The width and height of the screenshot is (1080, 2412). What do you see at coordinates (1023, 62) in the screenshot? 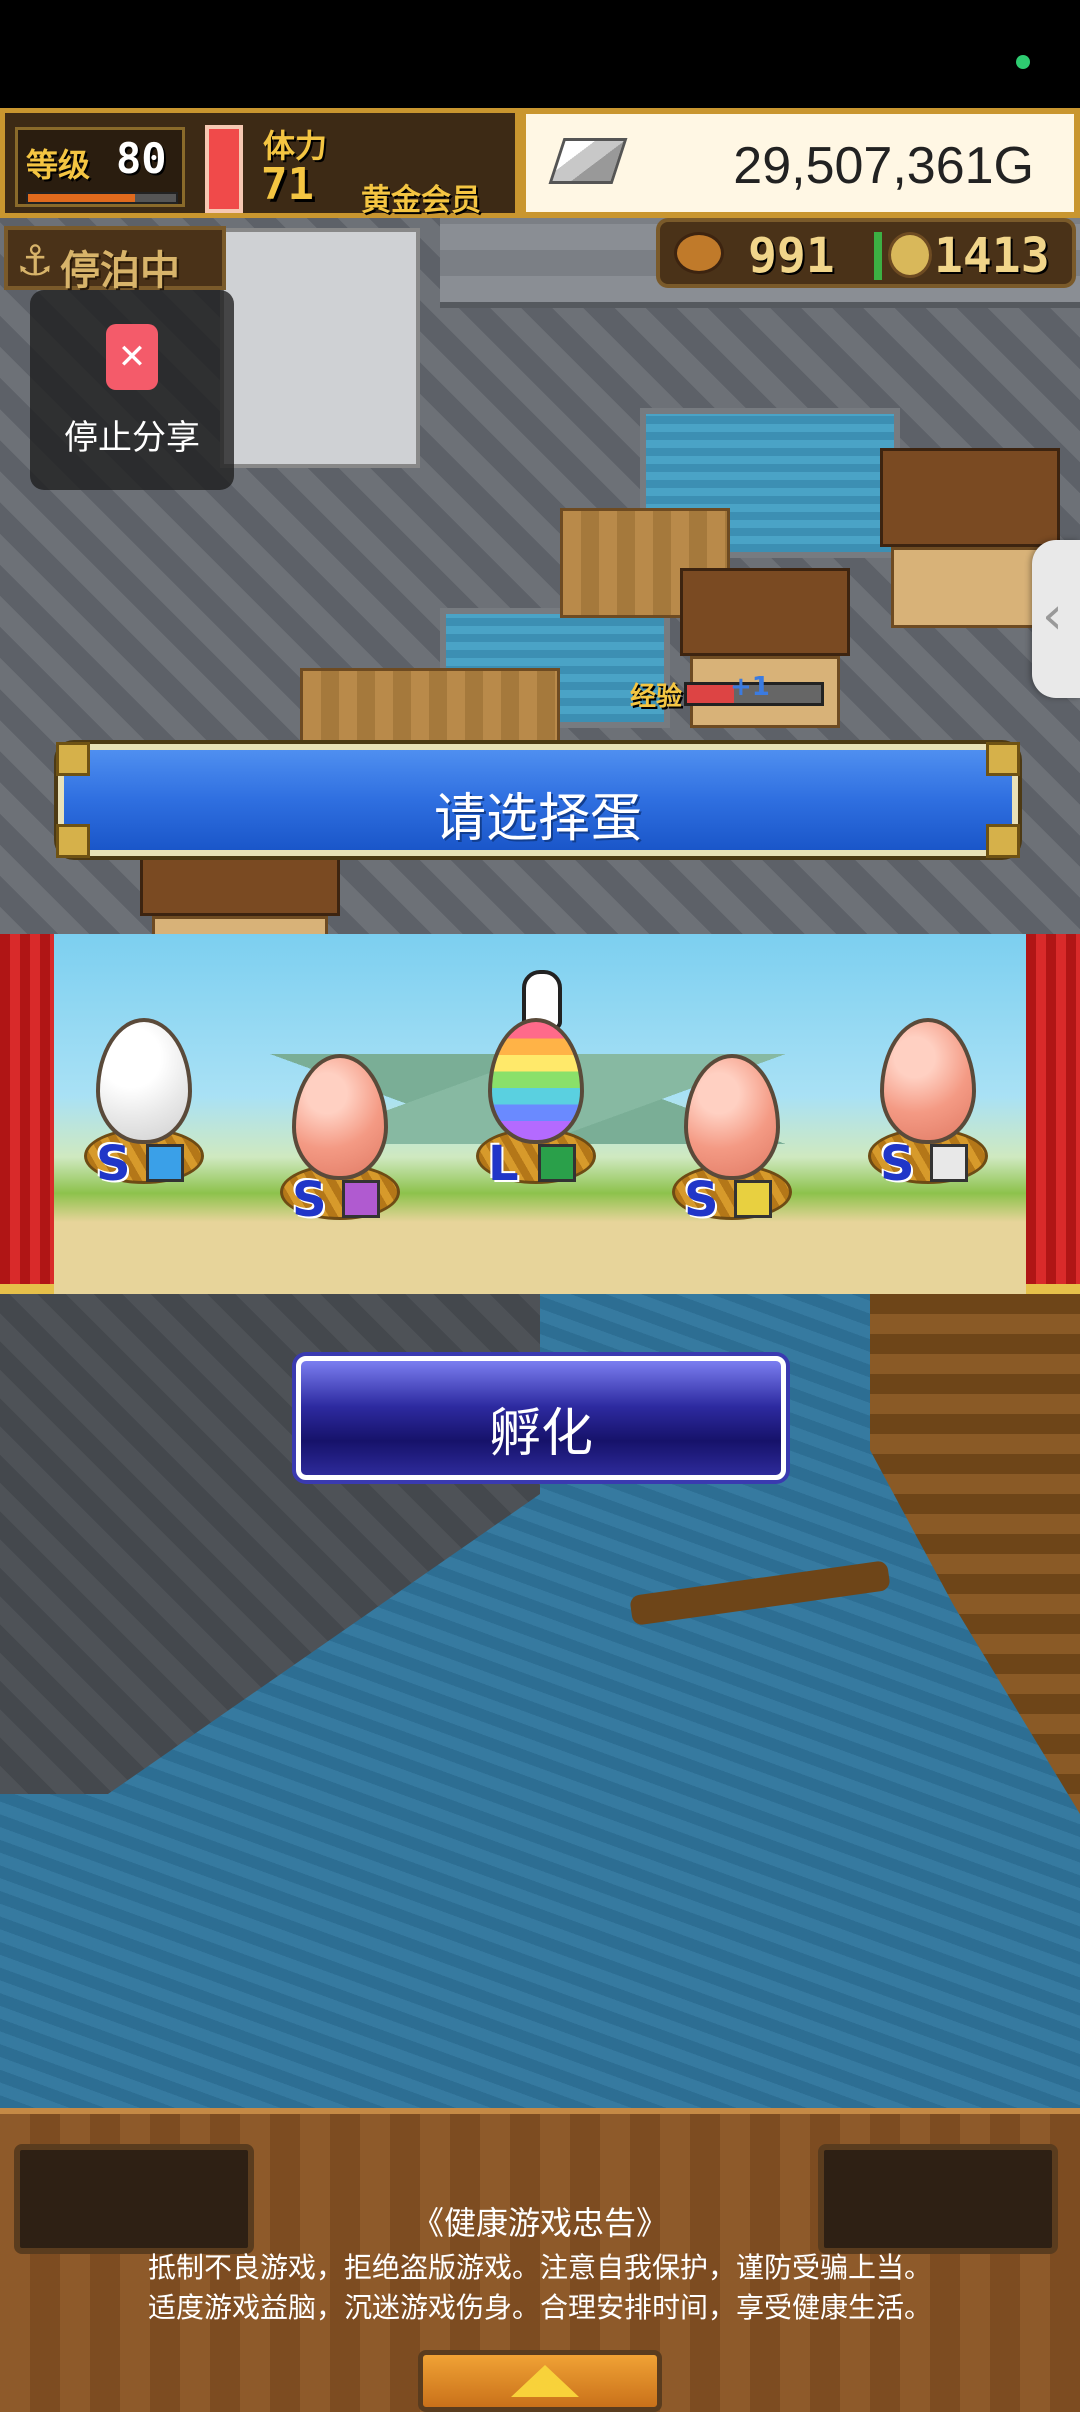
I see `camera-indicator-icon` at bounding box center [1023, 62].